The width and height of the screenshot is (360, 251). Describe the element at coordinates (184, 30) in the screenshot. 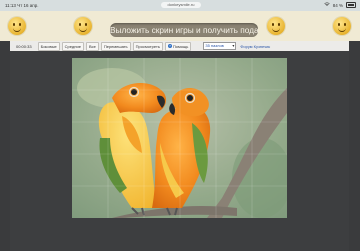

I see `share-screenshot-banner: Выложить скрин игры и получить подарок` at that location.